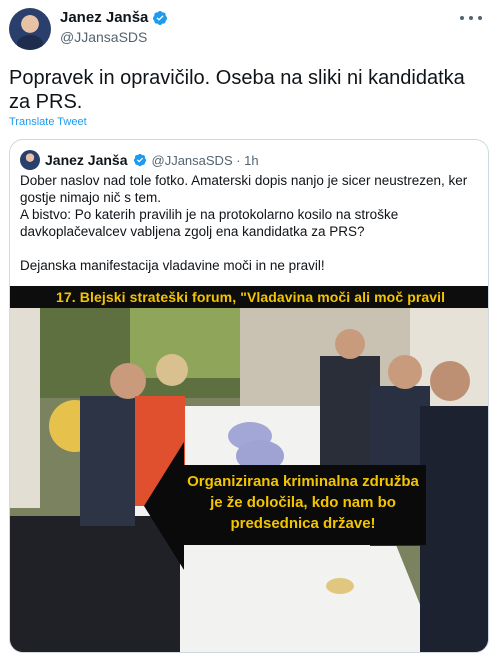  What do you see at coordinates (164, 506) in the screenshot?
I see `arrow-pointer-icon` at bounding box center [164, 506].